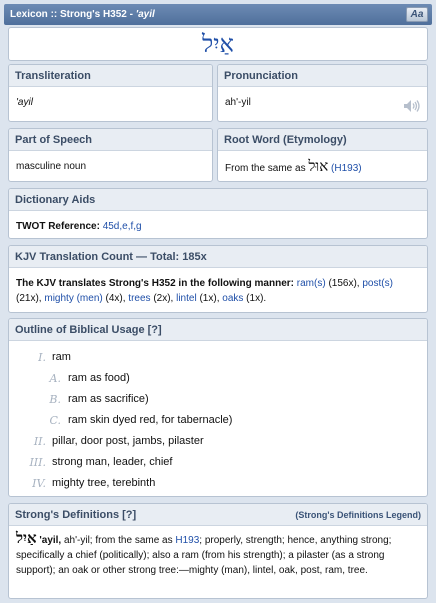  I want to click on kjv-translation-count: (156x), so click(342, 283).